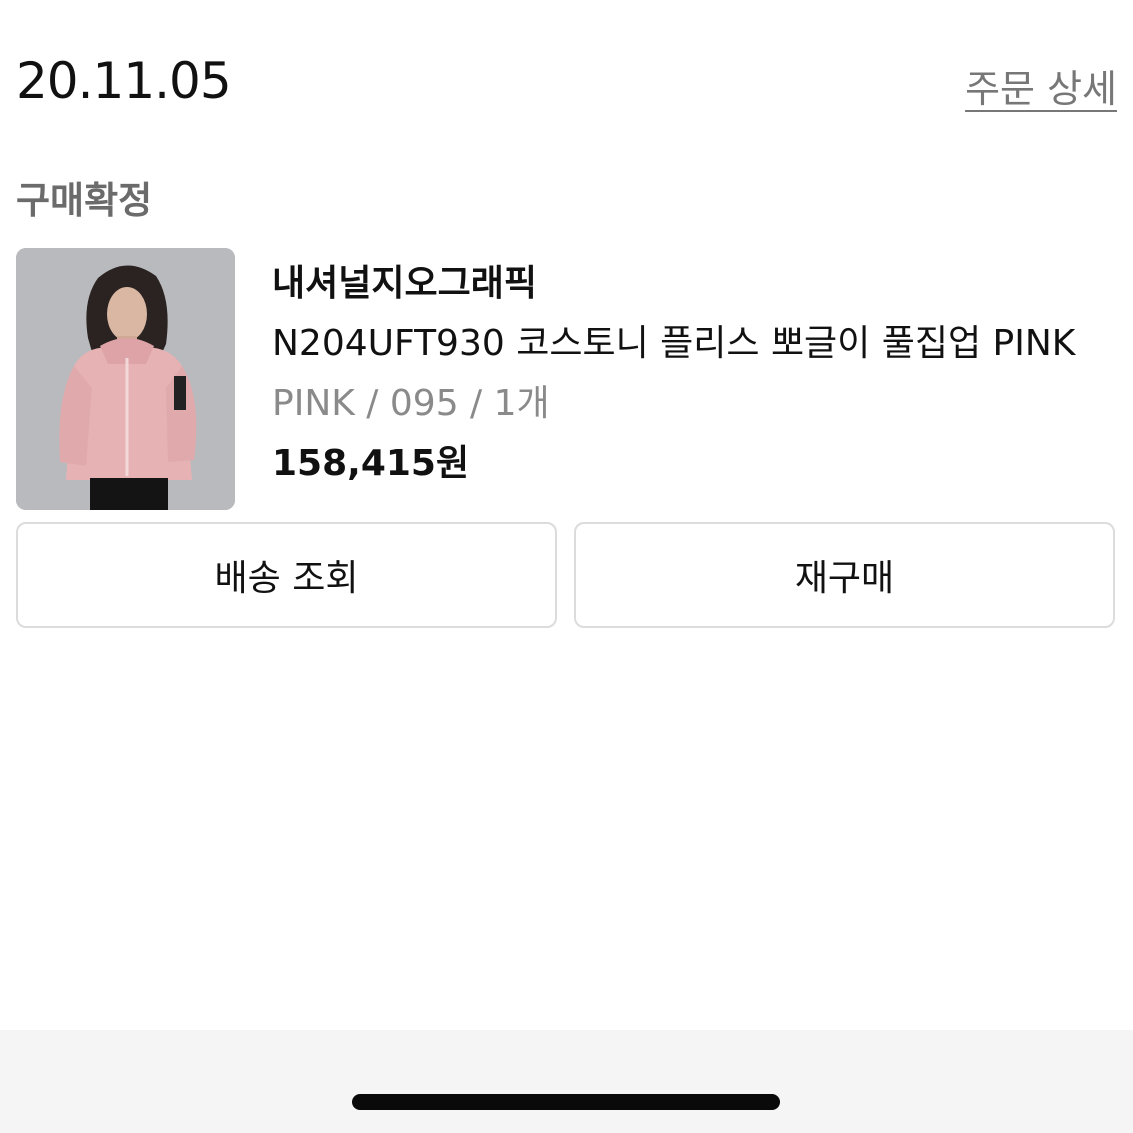 The width and height of the screenshot is (1133, 1133). I want to click on track-delivery-button: 배송 조회, so click(286, 575).